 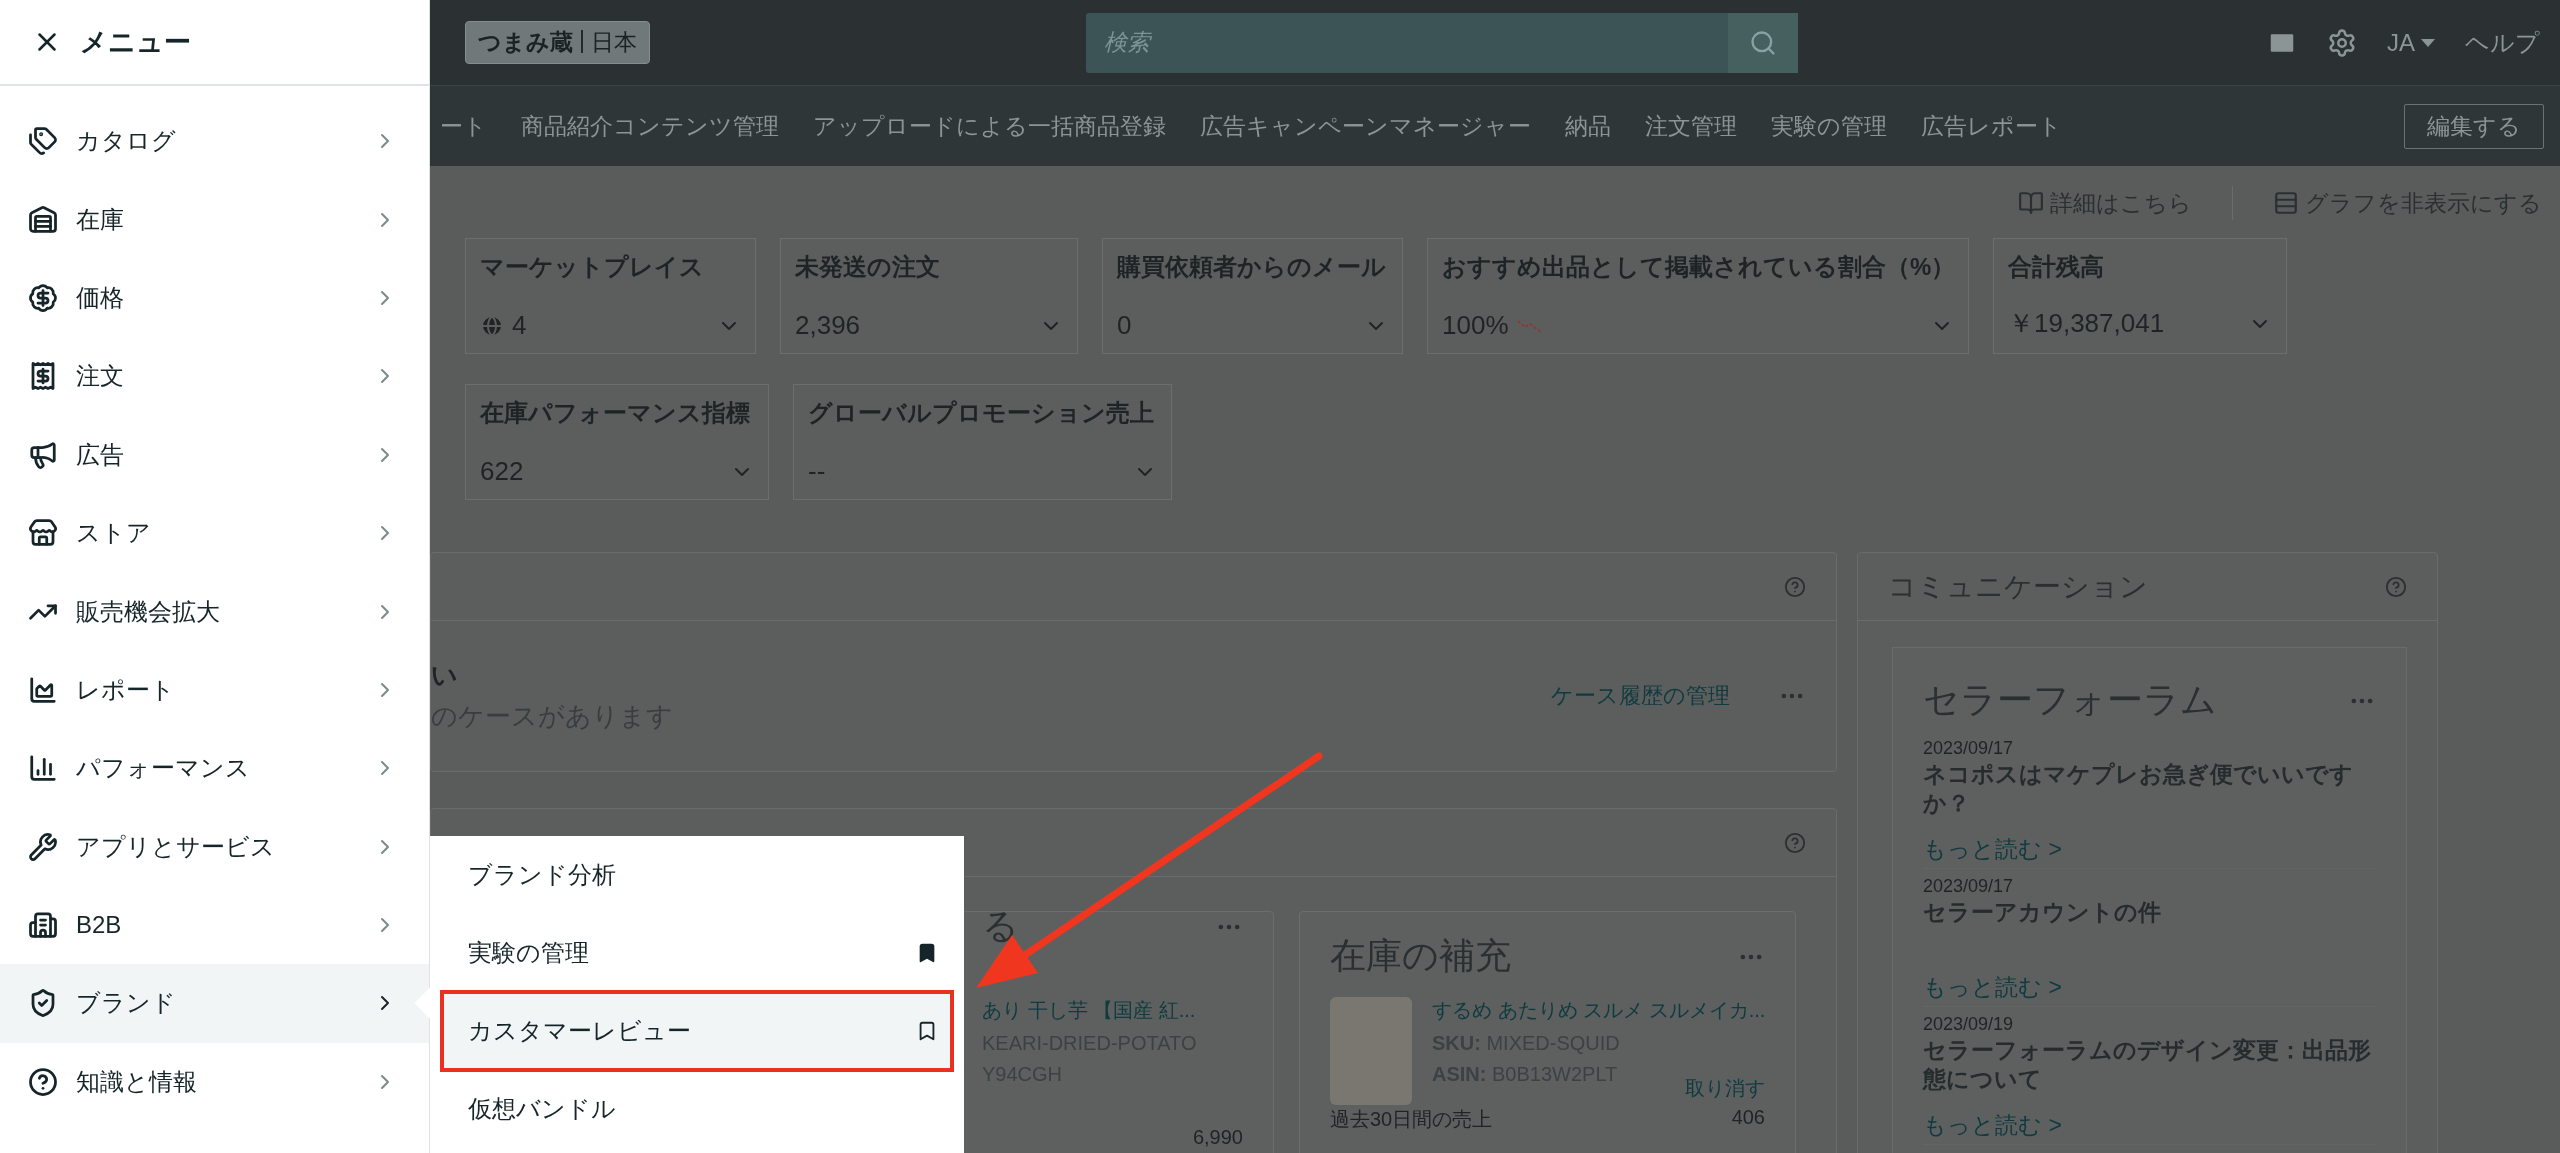 What do you see at coordinates (525, 42) in the screenshot?
I see `store-name: つまみ蔵` at bounding box center [525, 42].